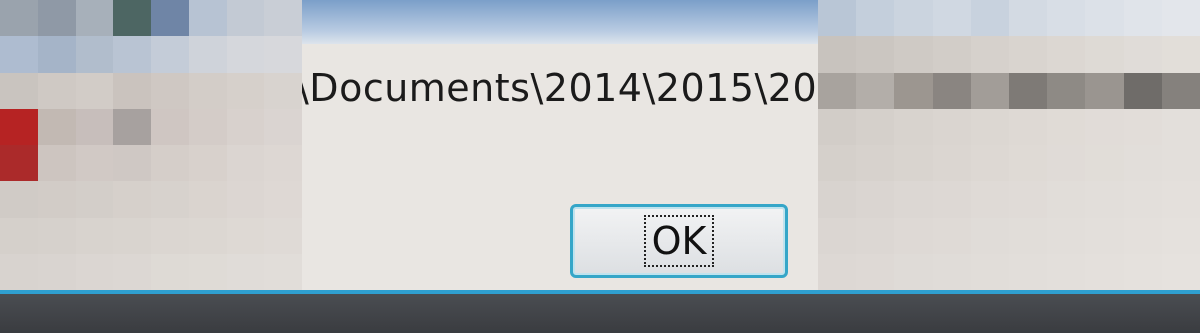 The image size is (1200, 333). Describe the element at coordinates (679, 241) in the screenshot. I see `ok-button: OK` at that location.